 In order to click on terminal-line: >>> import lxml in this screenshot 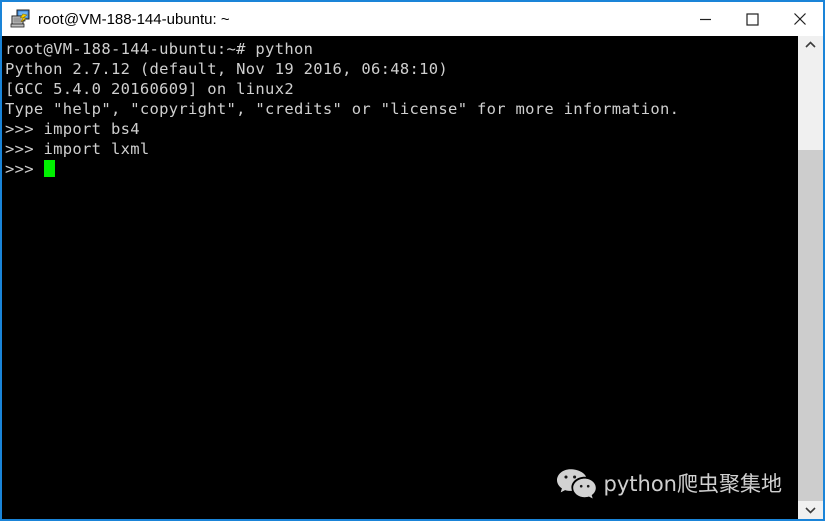, I will do `click(77, 149)`.